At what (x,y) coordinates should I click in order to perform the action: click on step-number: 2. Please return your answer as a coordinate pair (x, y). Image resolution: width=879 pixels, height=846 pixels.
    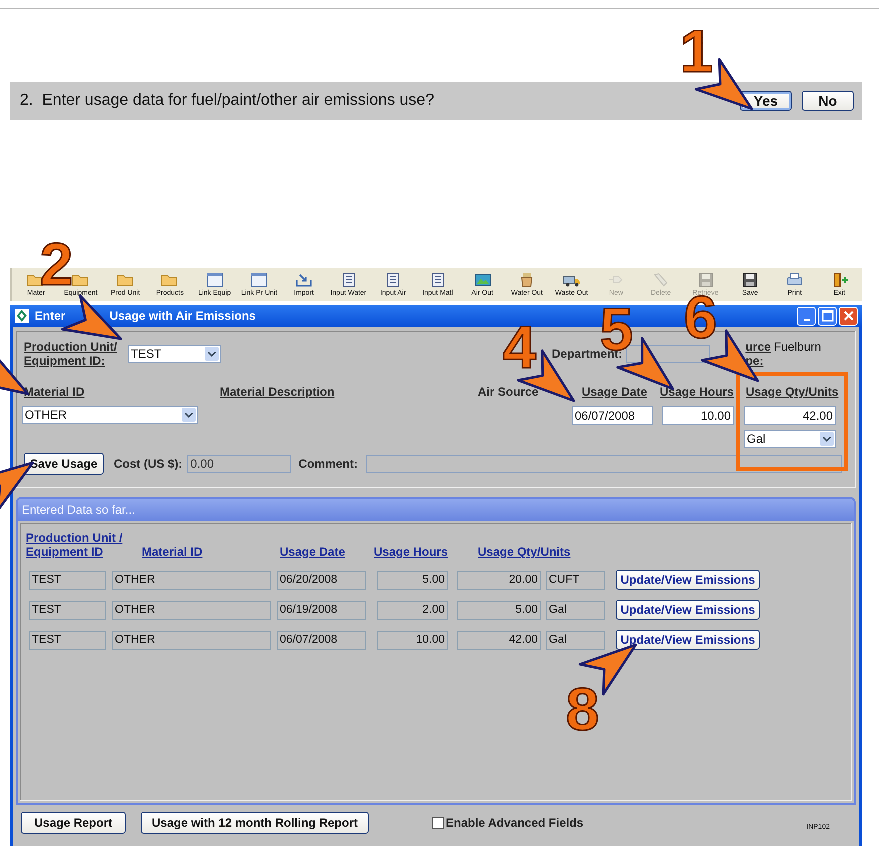
    Looking at the image, I should click on (57, 264).